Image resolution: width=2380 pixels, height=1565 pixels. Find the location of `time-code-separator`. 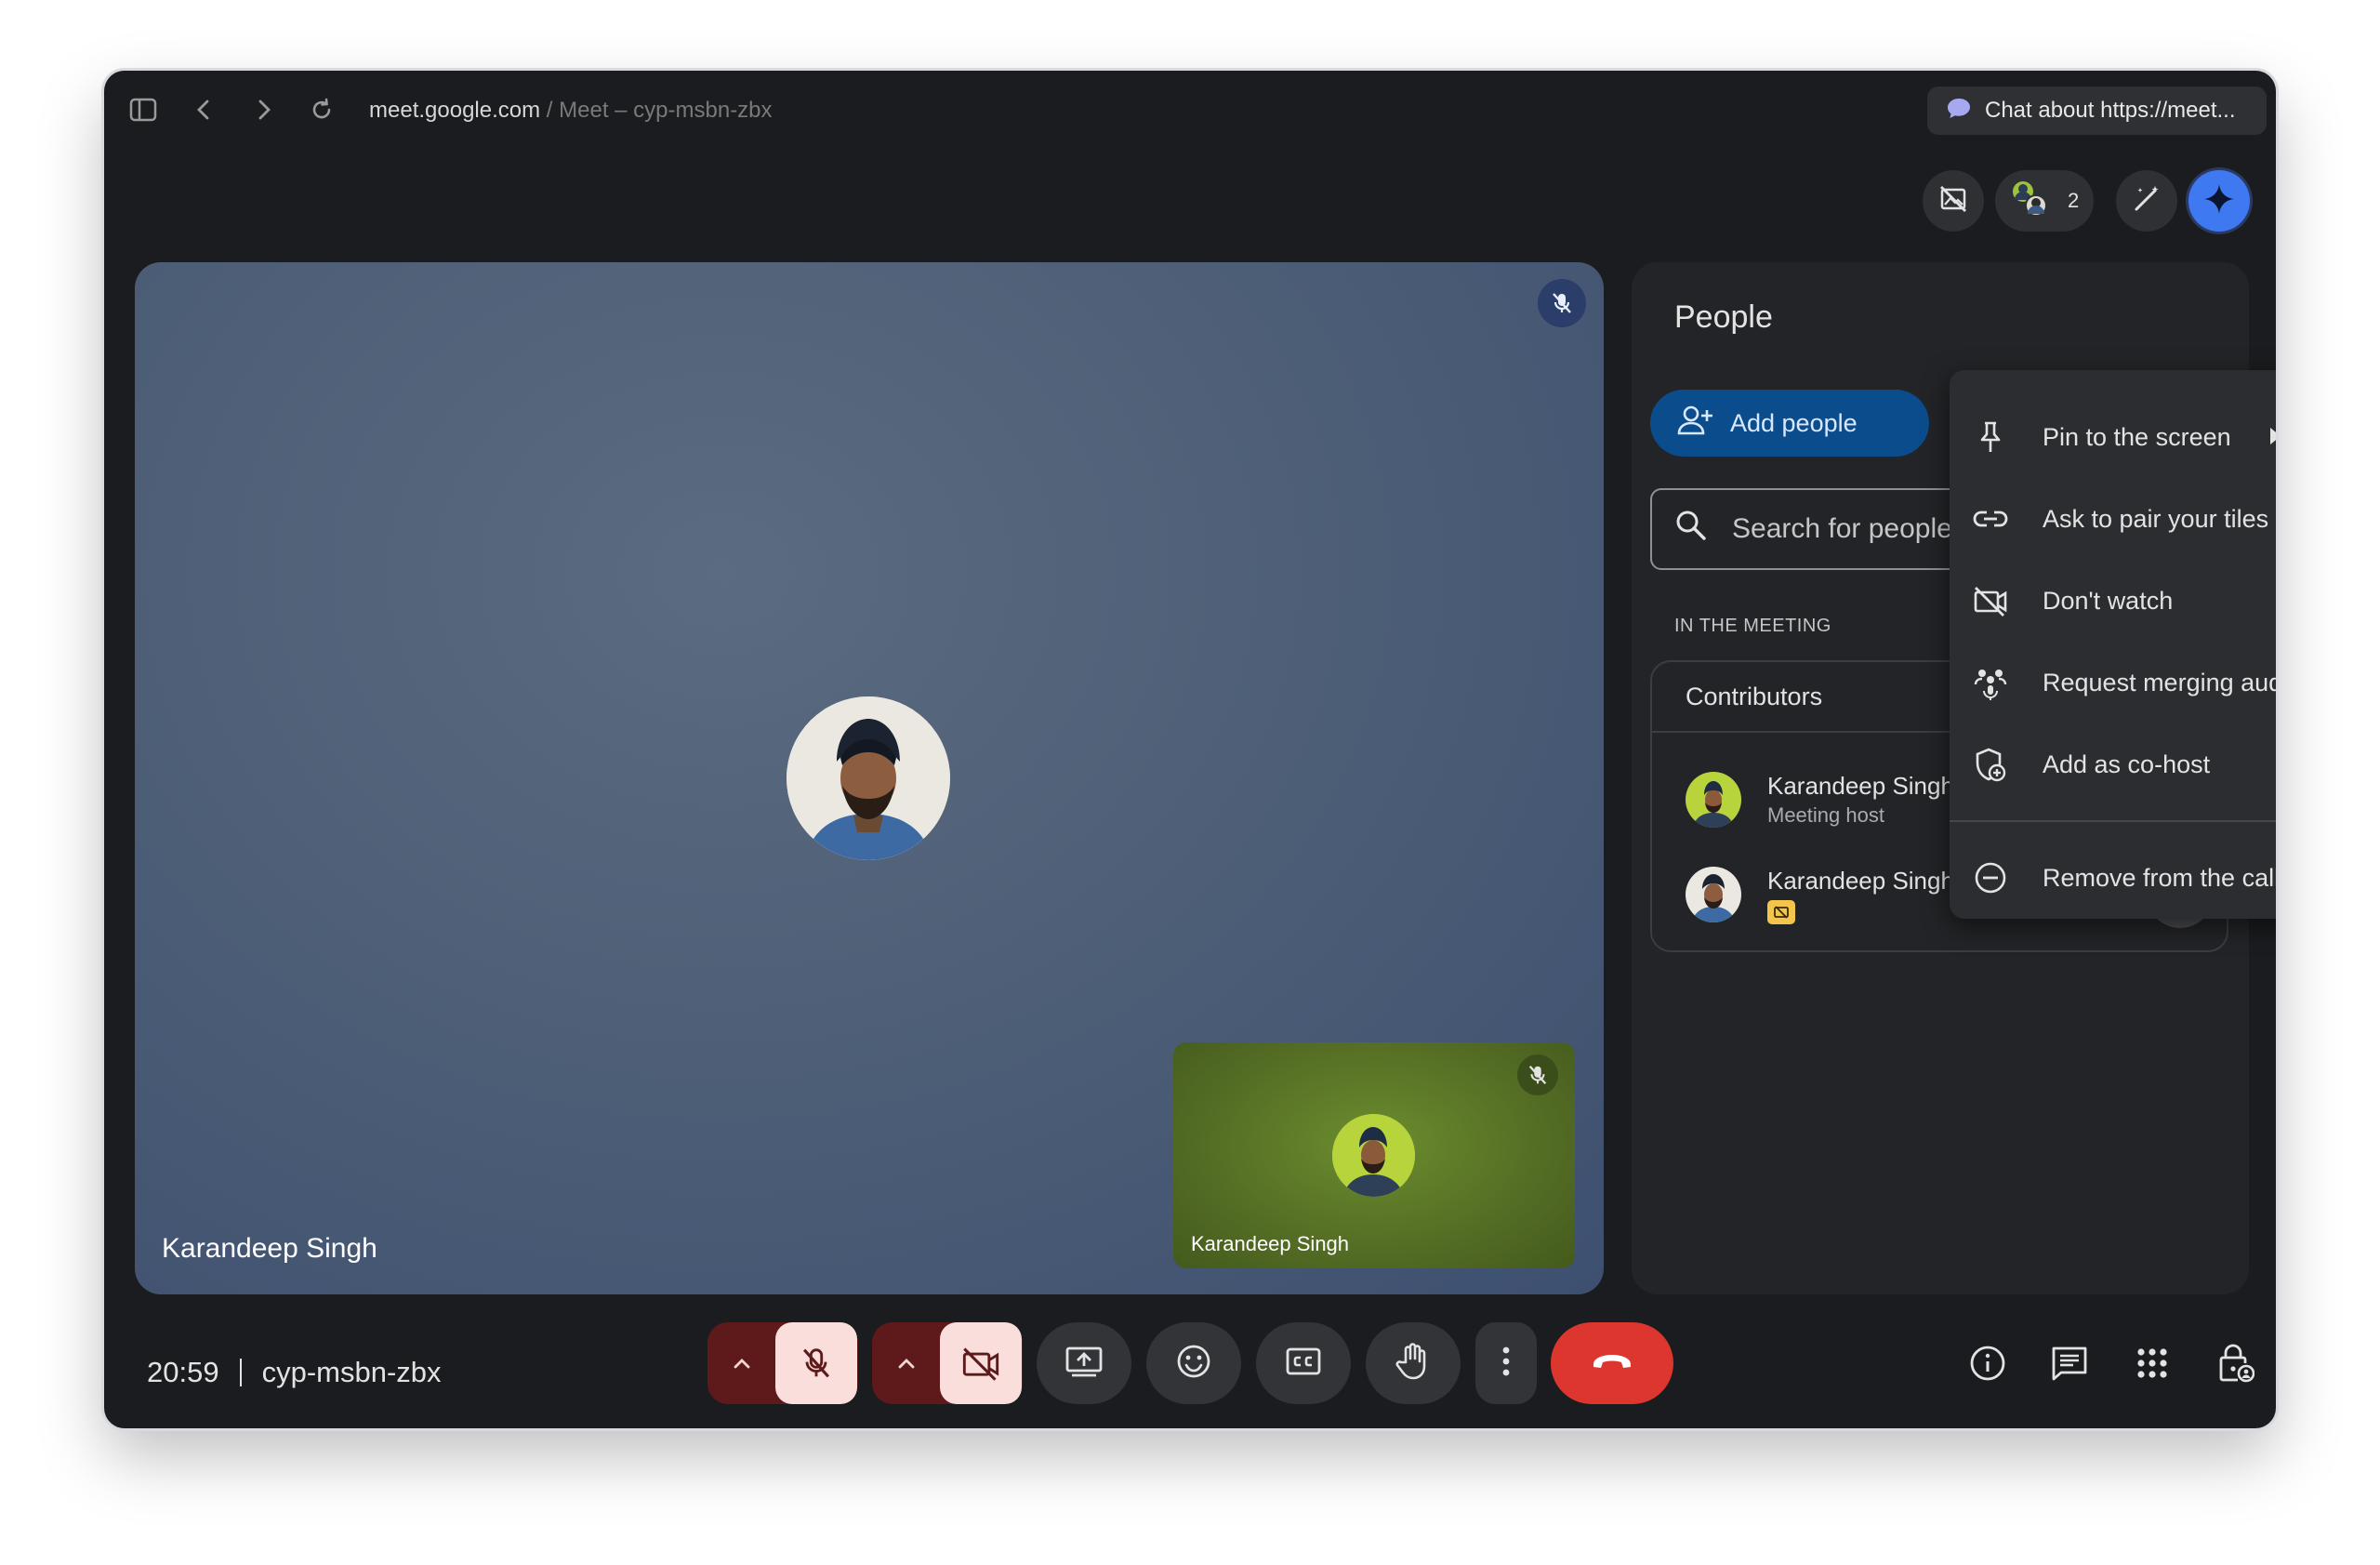

time-code-separator is located at coordinates (240, 1372).